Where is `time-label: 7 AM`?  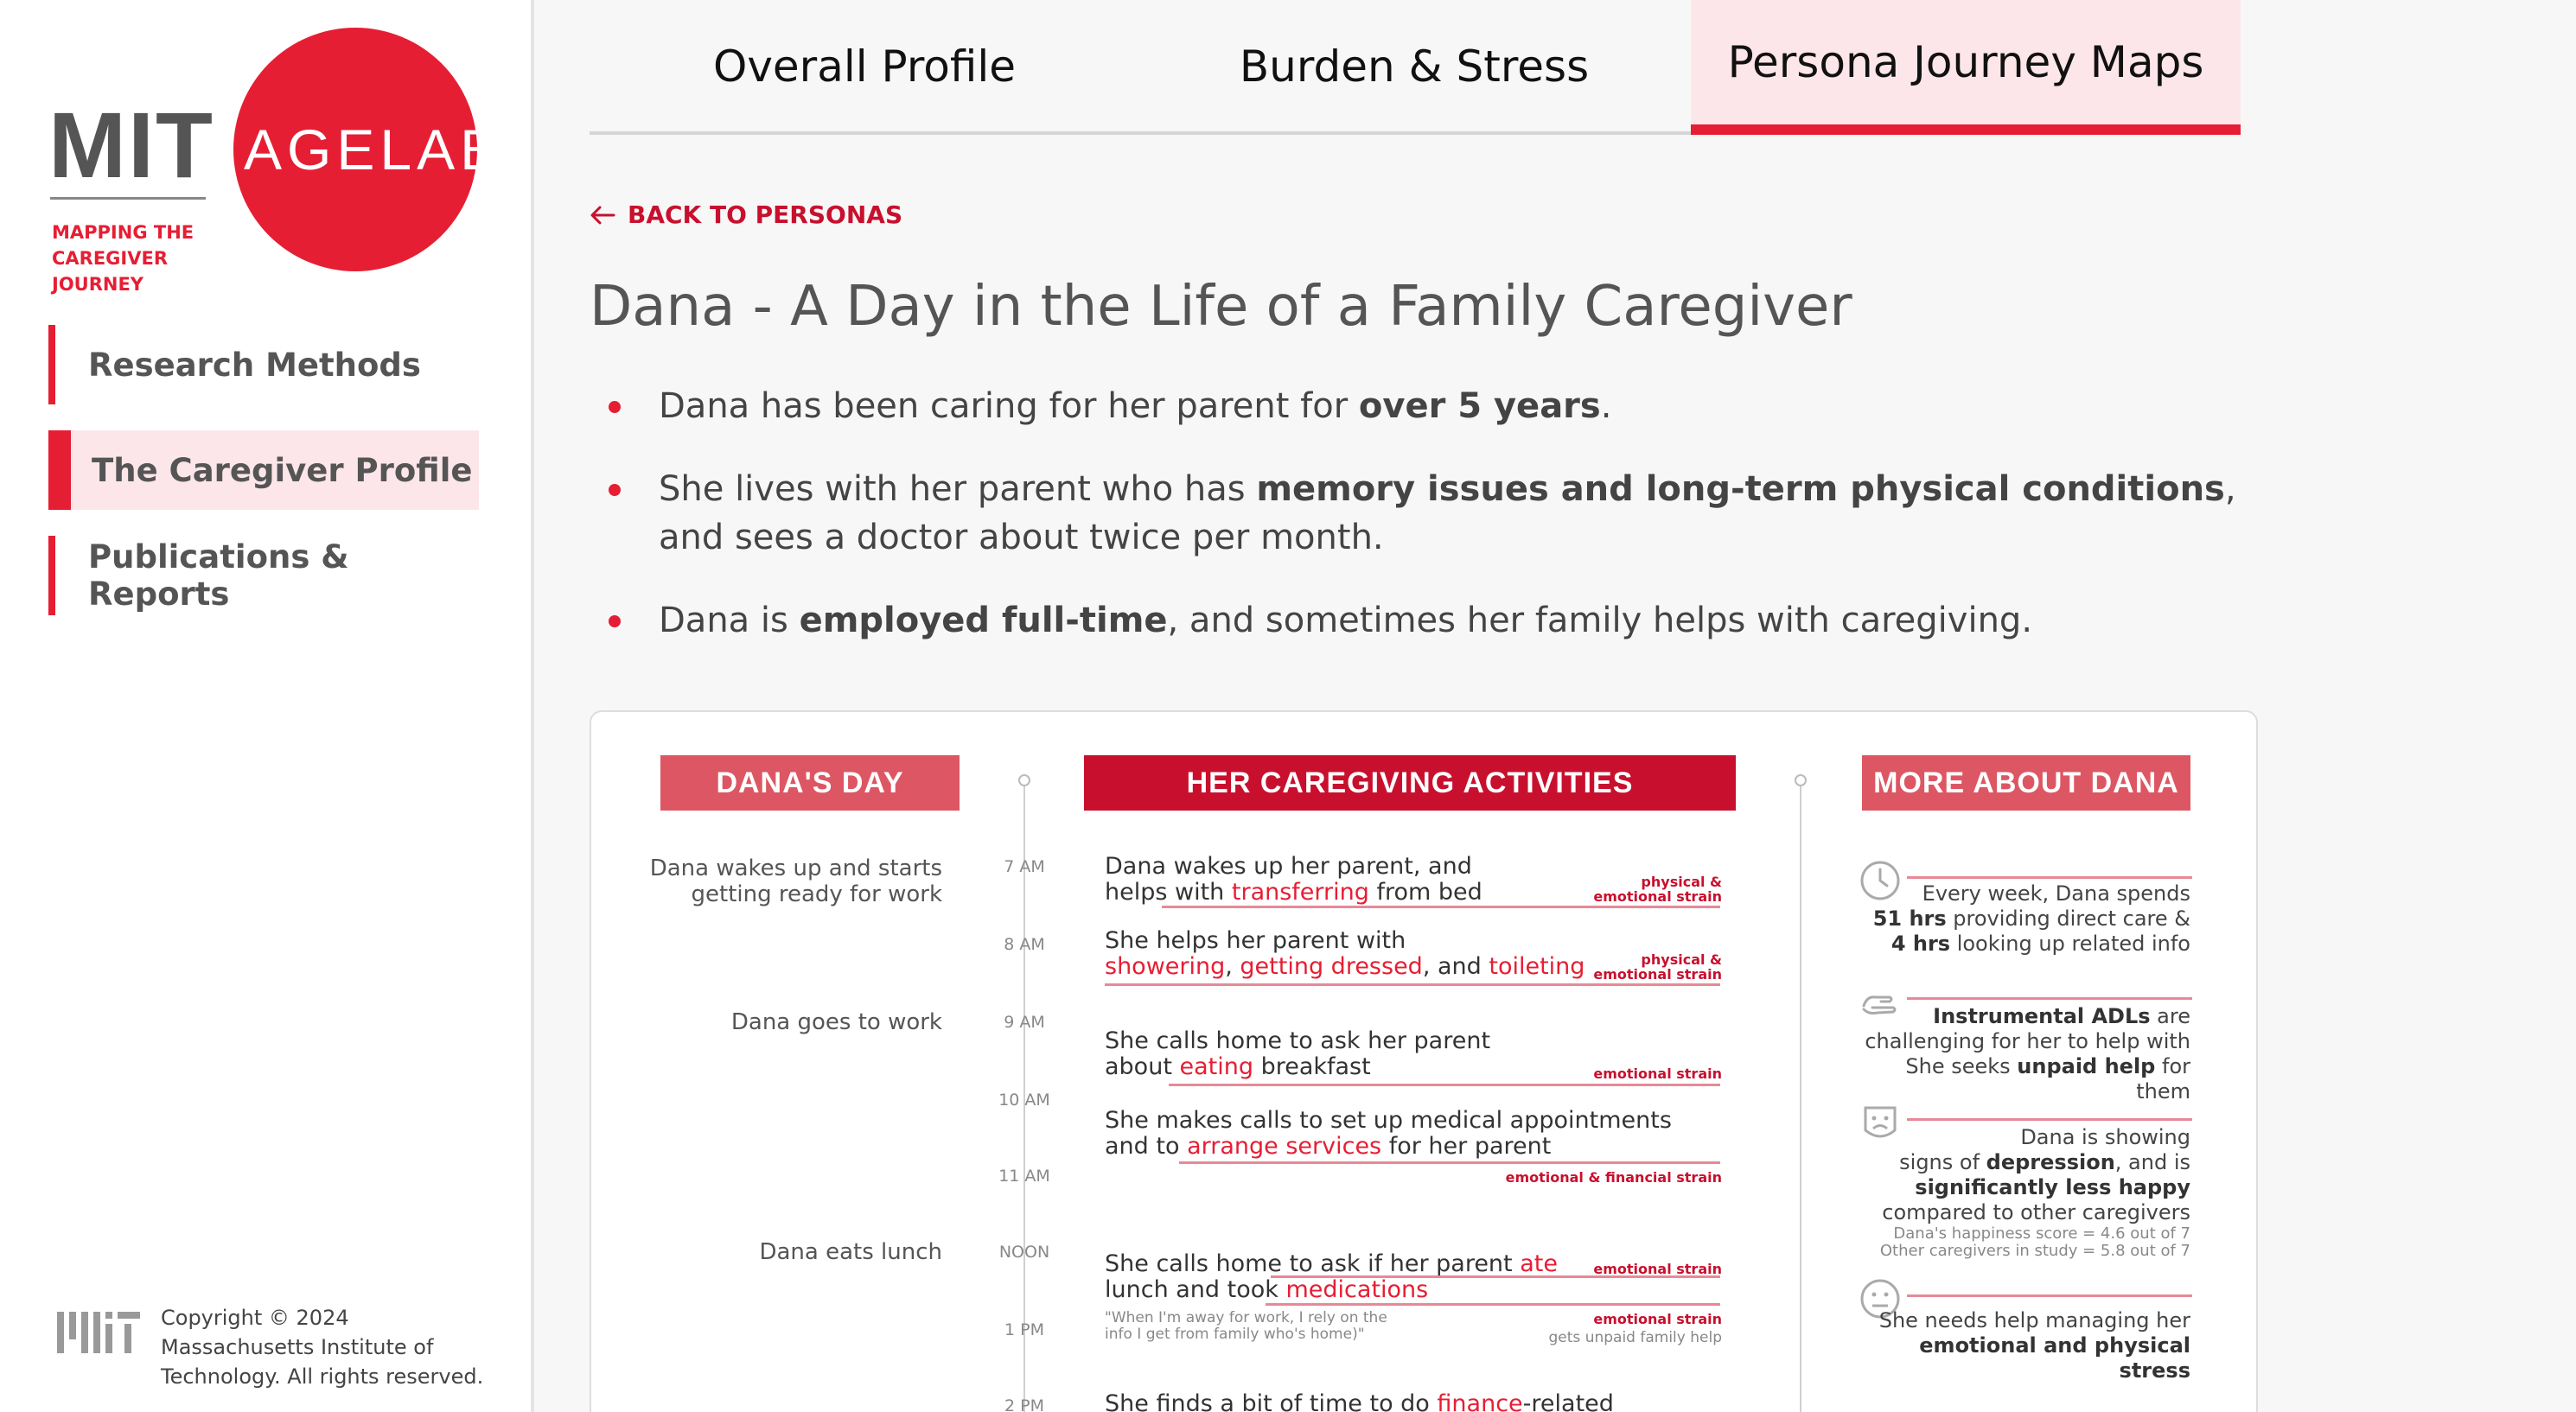
time-label: 7 AM is located at coordinates (1024, 867).